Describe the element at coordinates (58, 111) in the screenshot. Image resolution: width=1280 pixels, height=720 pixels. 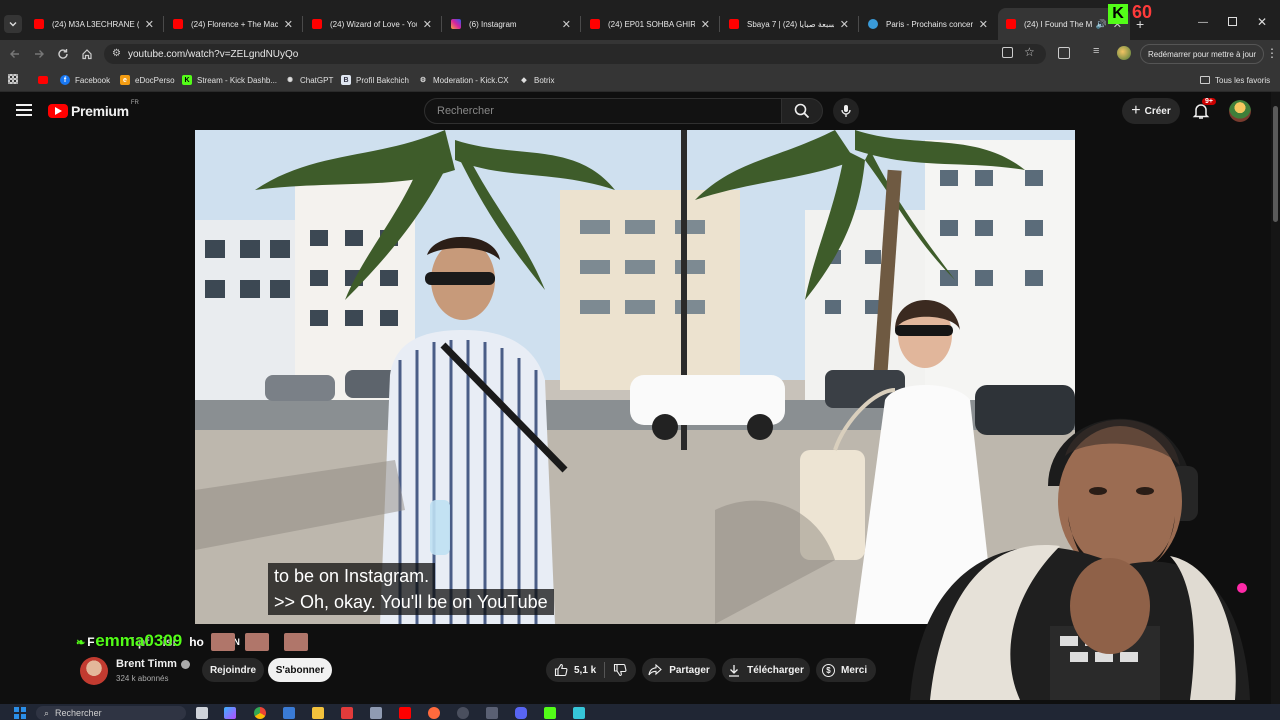
I see `youtube-play-icon` at that location.